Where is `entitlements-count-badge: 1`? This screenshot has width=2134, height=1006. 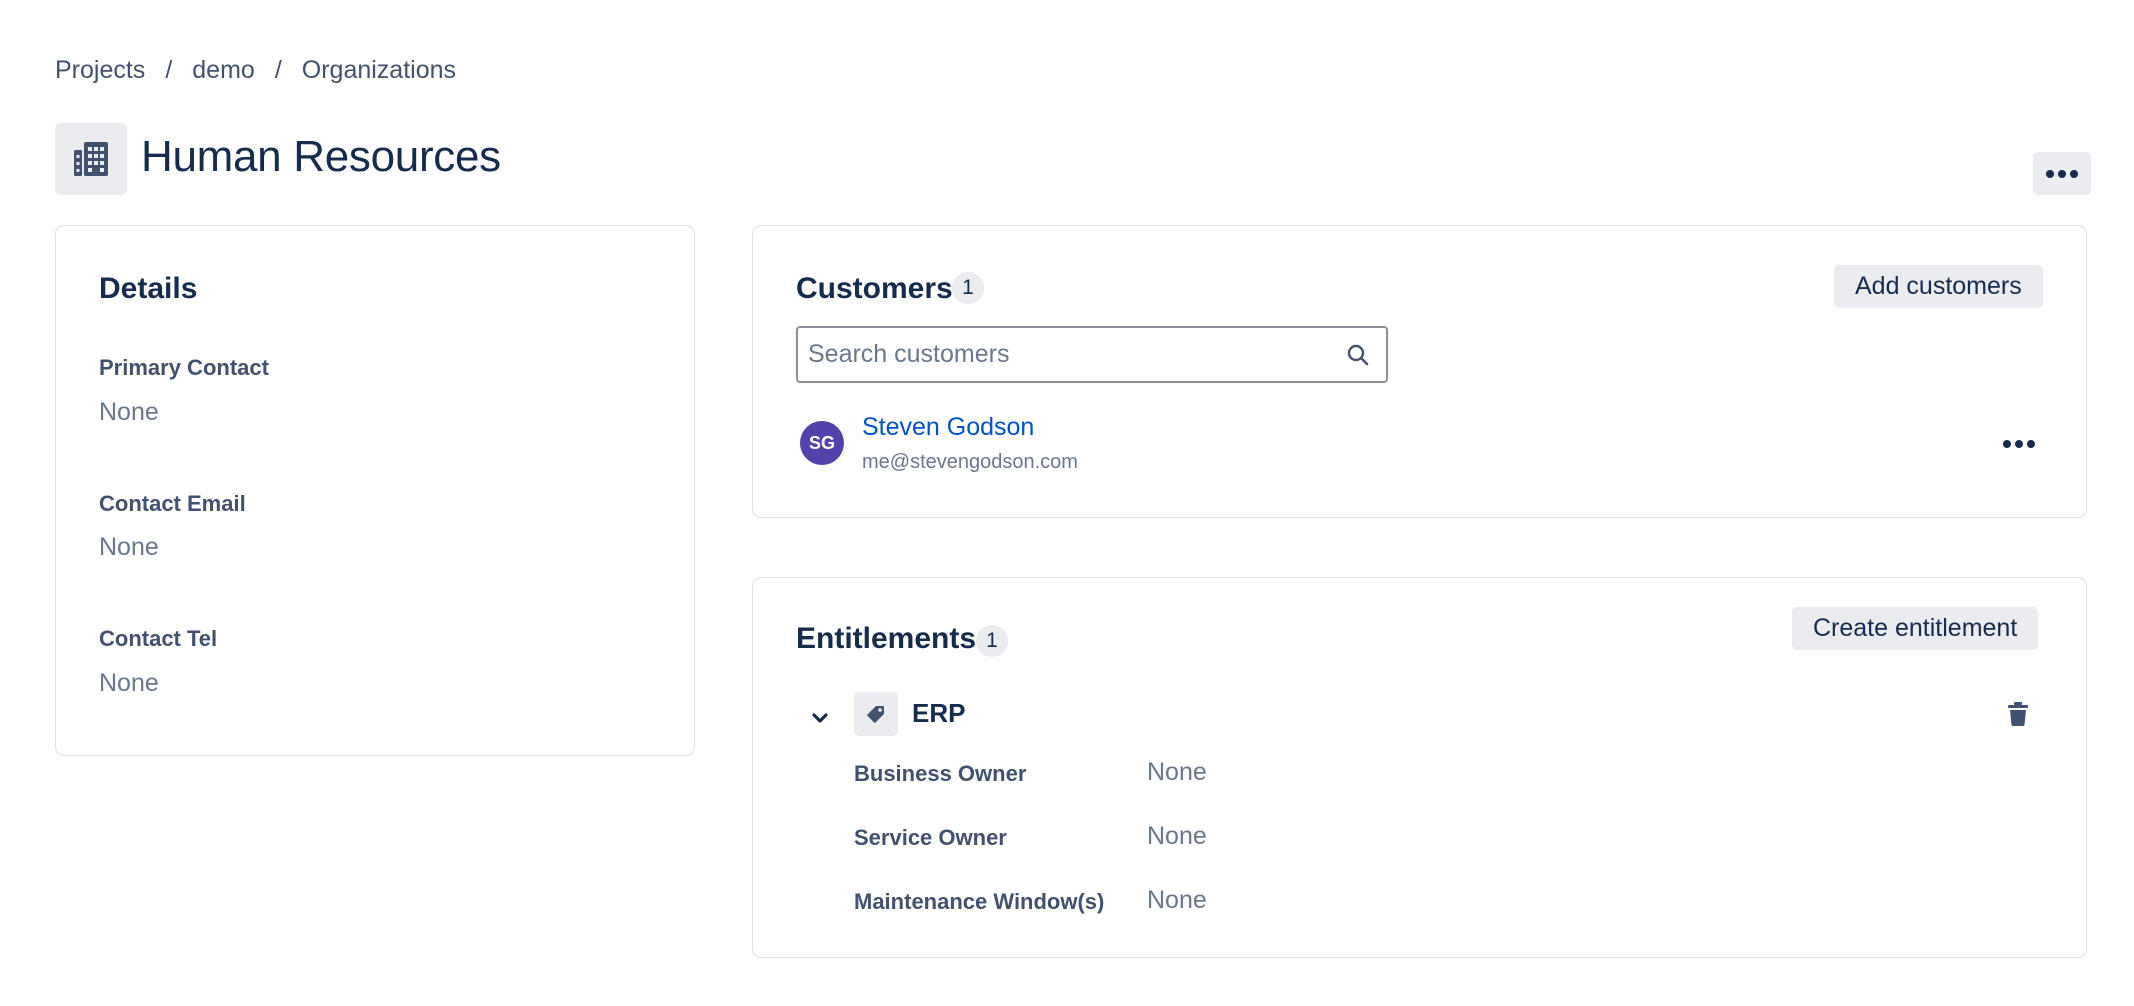 entitlements-count-badge: 1 is located at coordinates (992, 641).